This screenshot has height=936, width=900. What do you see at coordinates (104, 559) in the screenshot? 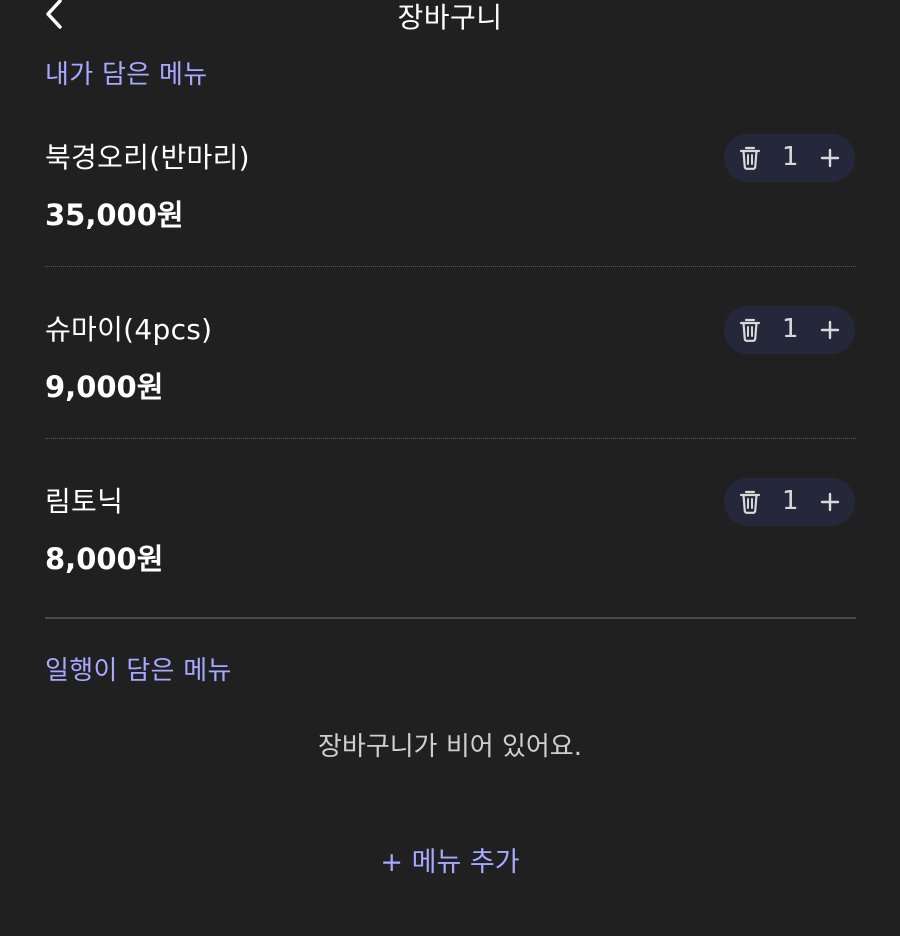
I see `item-price: 8,000원` at bounding box center [104, 559].